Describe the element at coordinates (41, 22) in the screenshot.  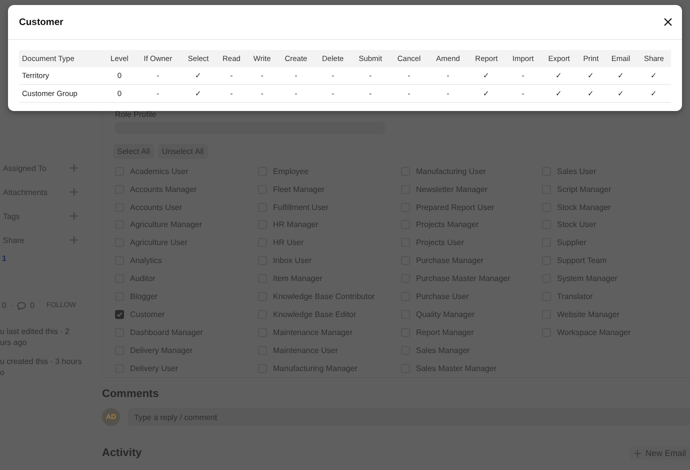
I see `dialog-title: Customer` at that location.